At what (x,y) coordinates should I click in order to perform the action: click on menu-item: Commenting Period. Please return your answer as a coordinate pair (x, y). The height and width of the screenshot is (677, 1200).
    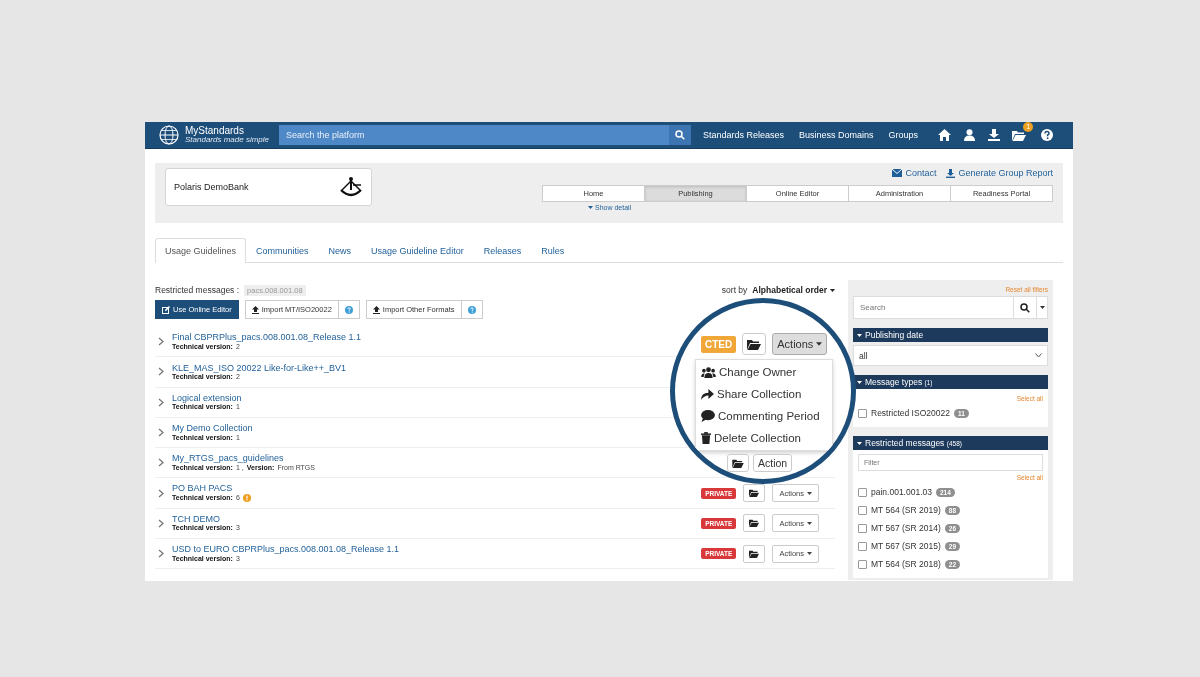
    Looking at the image, I should click on (764, 416).